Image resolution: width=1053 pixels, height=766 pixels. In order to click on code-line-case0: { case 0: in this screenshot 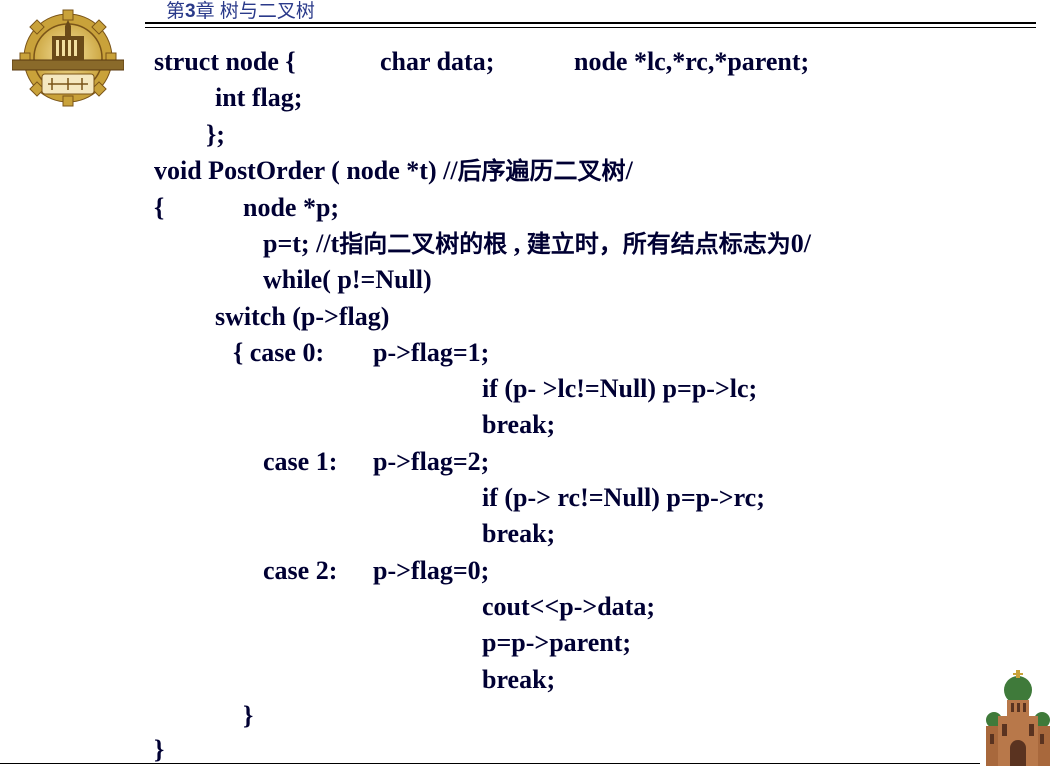, I will do `click(279, 352)`.